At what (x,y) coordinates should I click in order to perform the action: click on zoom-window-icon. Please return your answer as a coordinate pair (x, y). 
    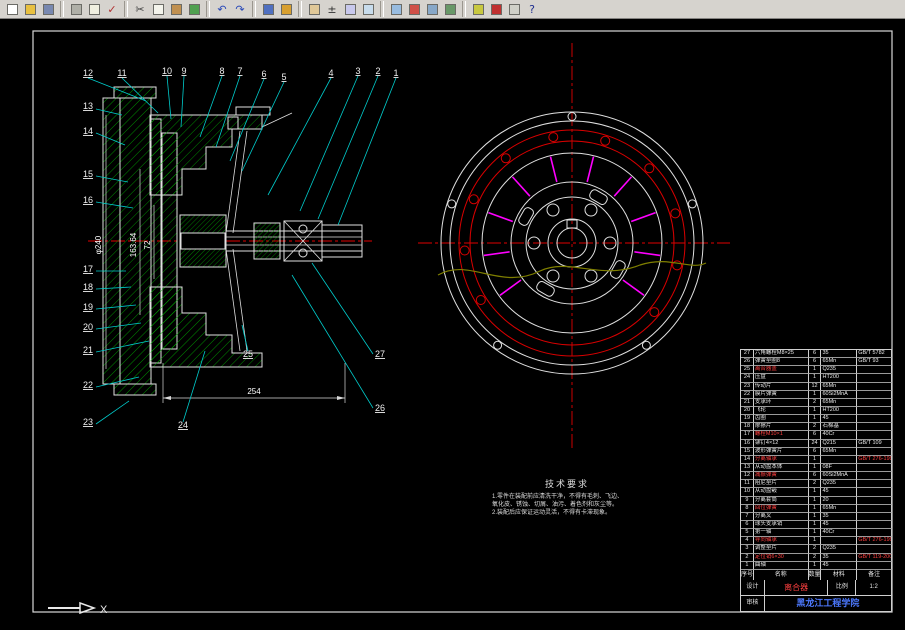
    Looking at the image, I should click on (350, 9).